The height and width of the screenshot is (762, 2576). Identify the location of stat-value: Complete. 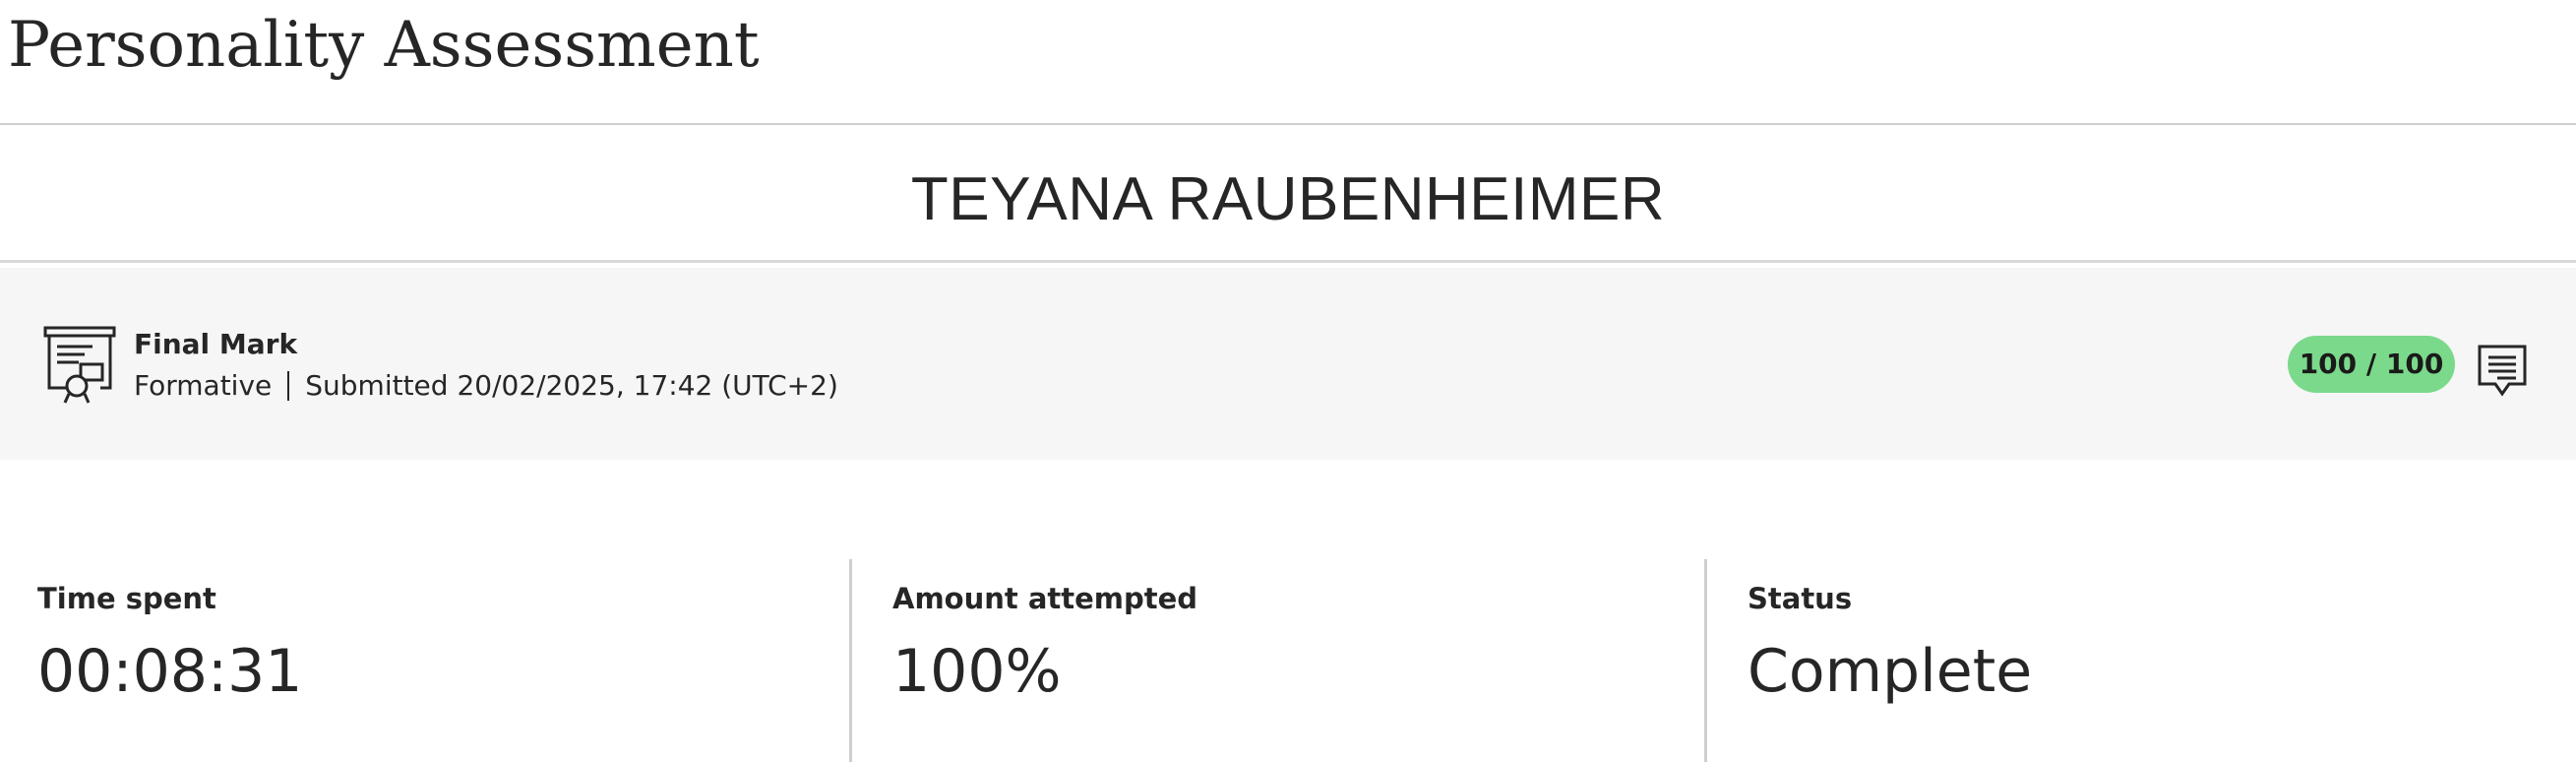
(1890, 671).